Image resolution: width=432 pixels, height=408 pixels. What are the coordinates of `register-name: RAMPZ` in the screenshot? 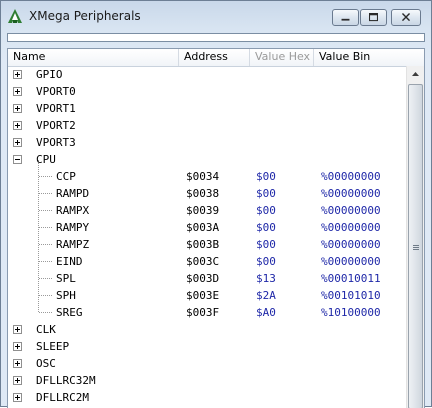 It's located at (73, 244).